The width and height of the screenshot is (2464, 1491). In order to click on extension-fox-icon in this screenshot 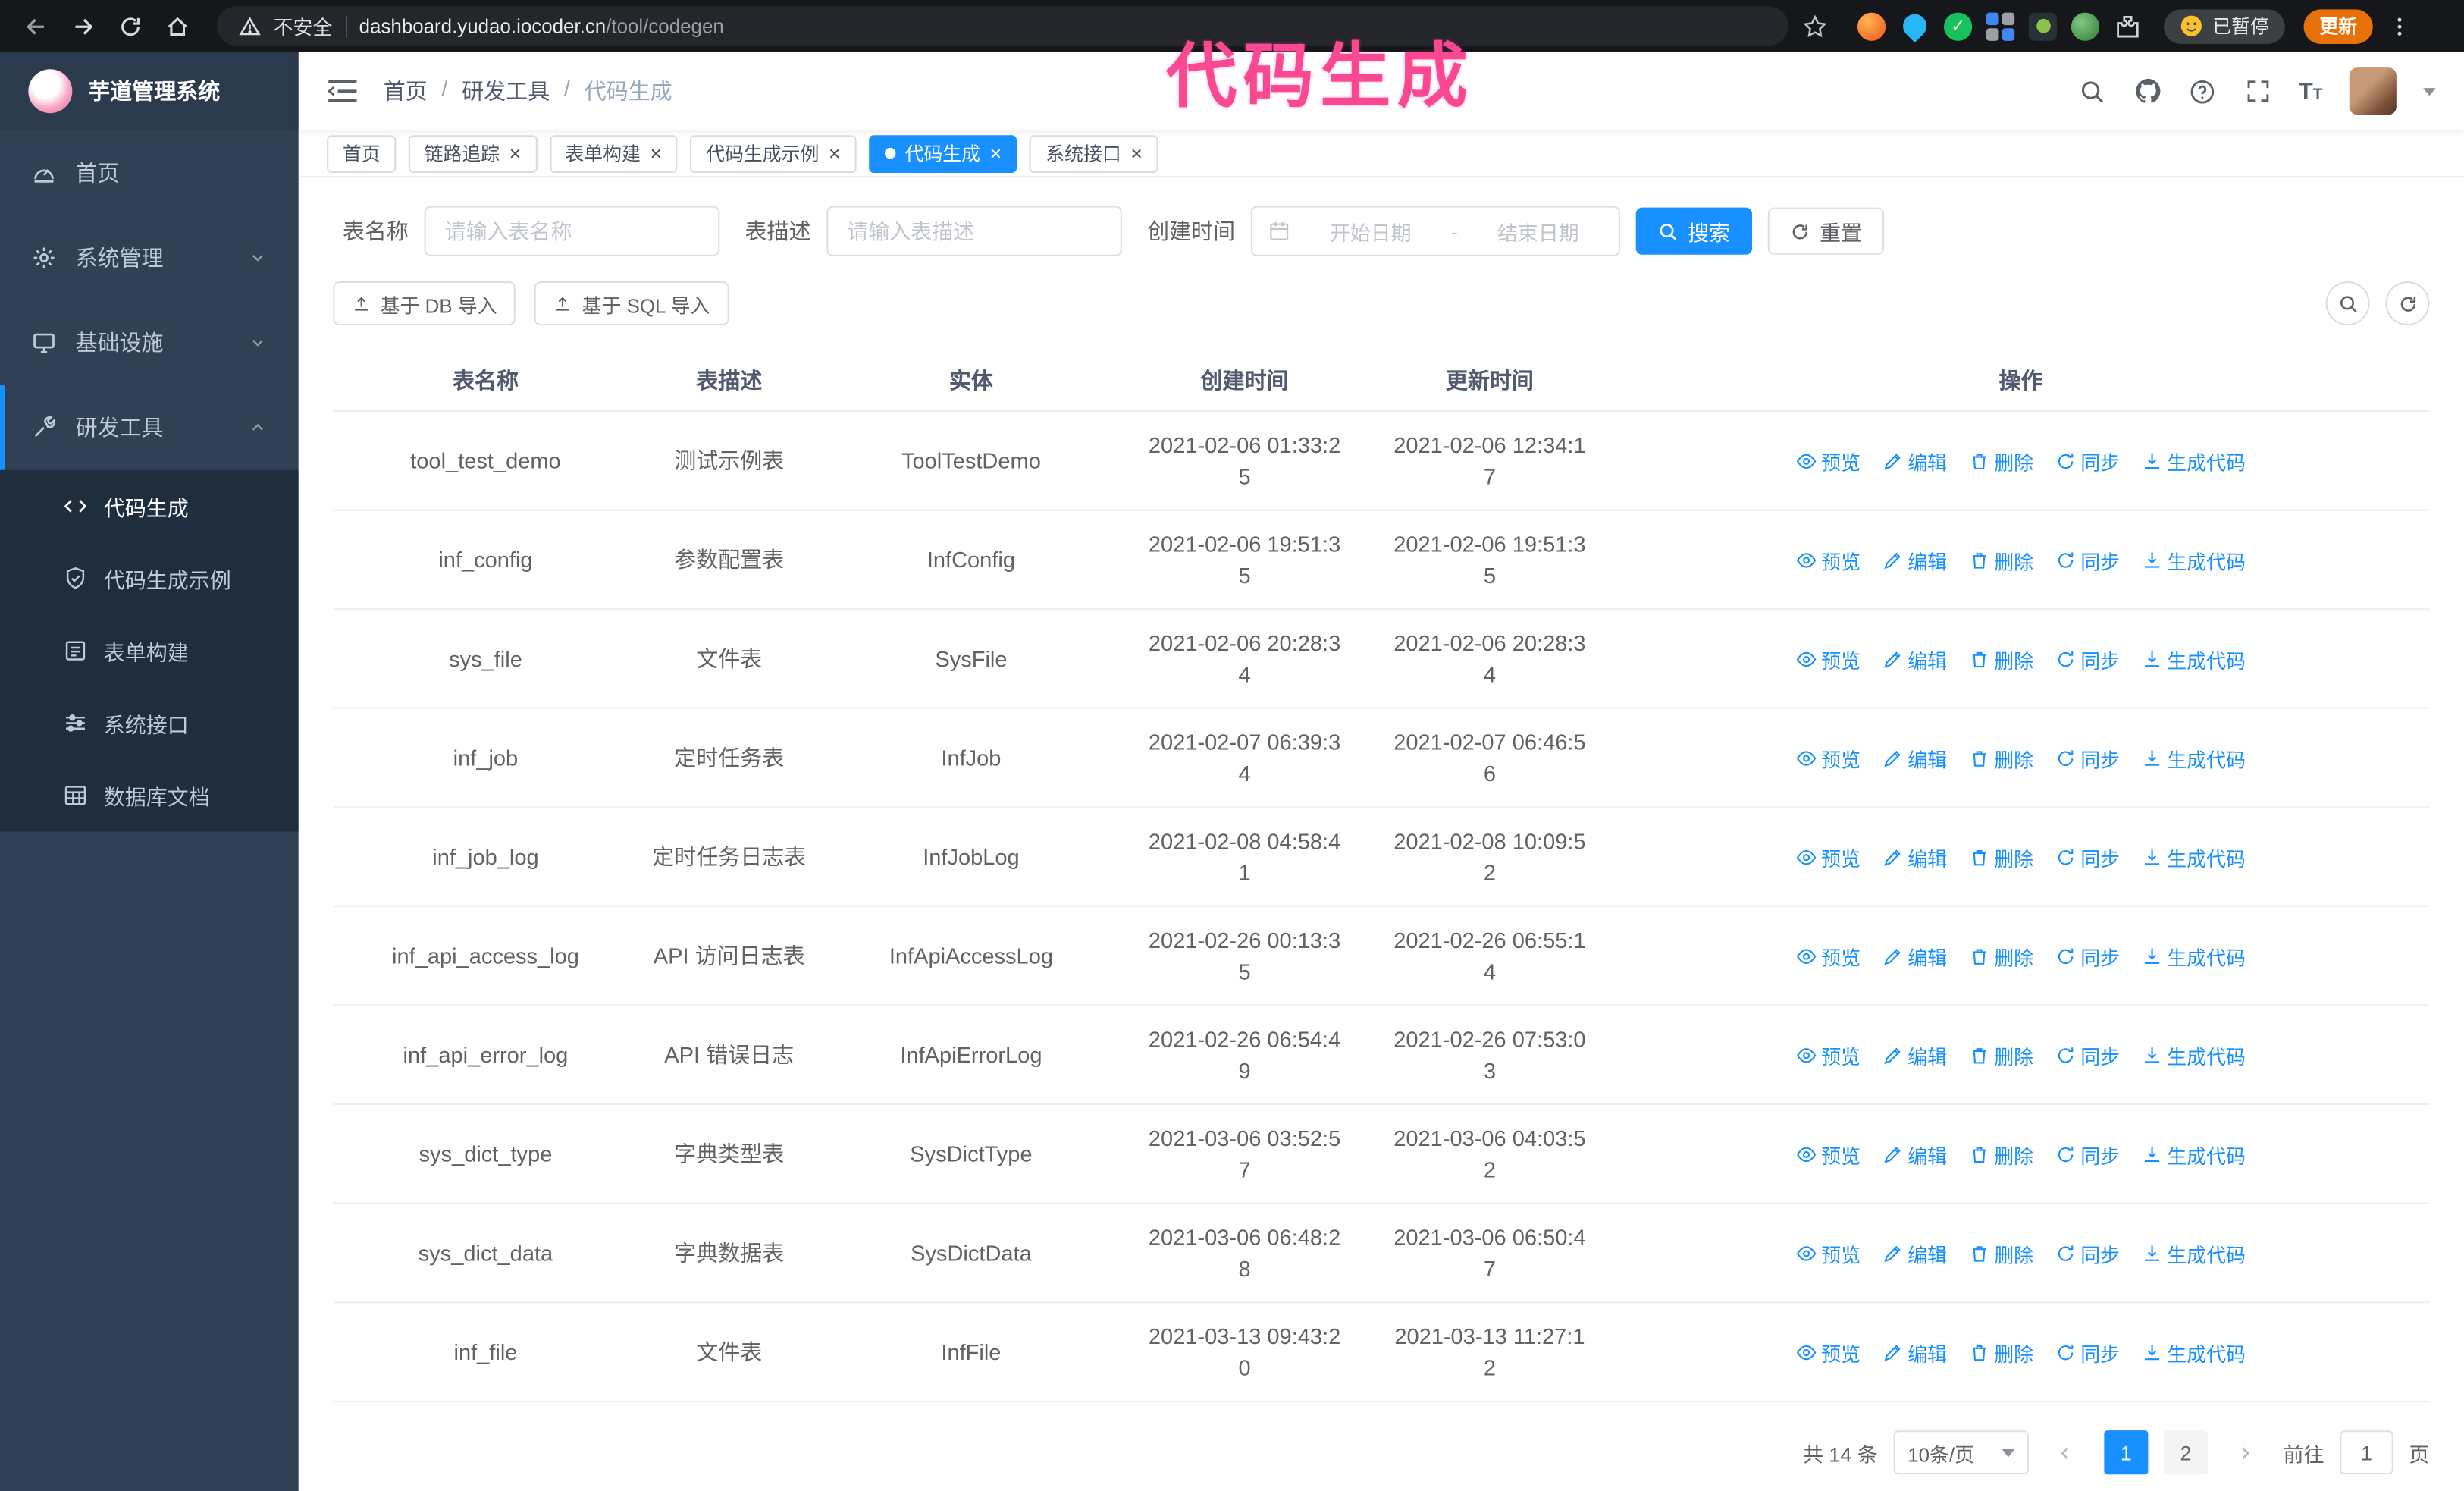, I will do `click(1872, 25)`.